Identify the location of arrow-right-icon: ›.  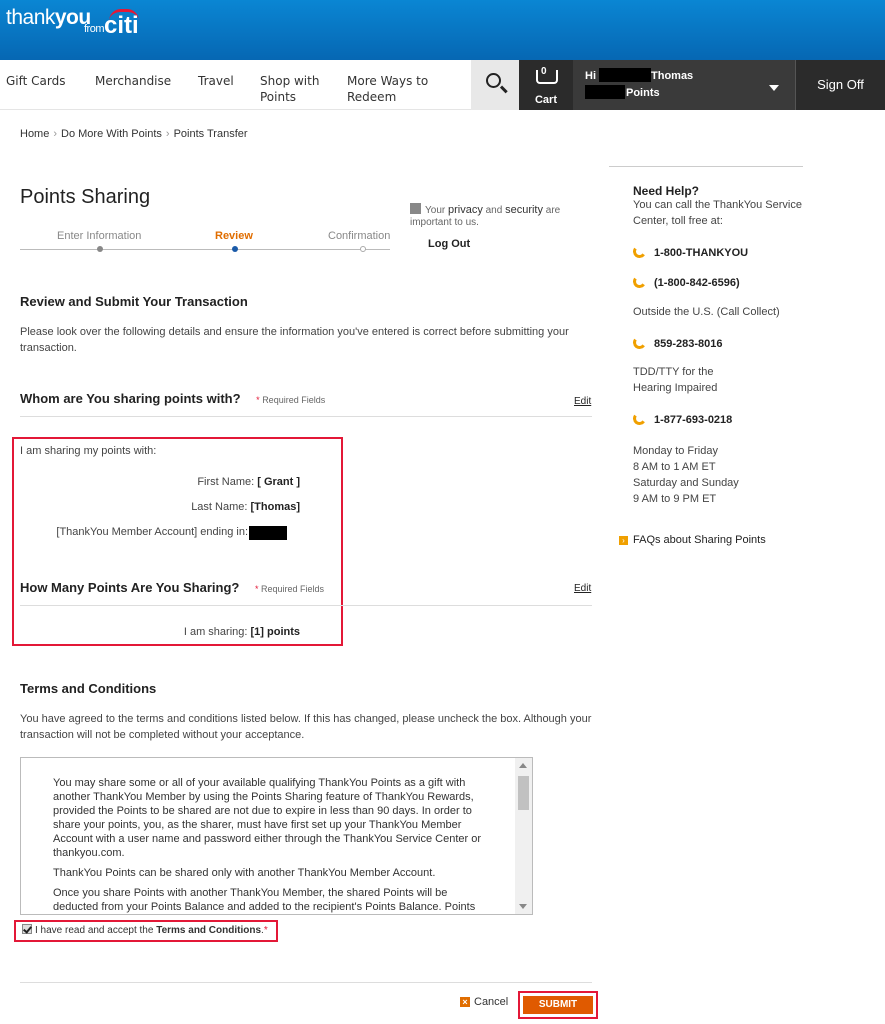
(623, 540).